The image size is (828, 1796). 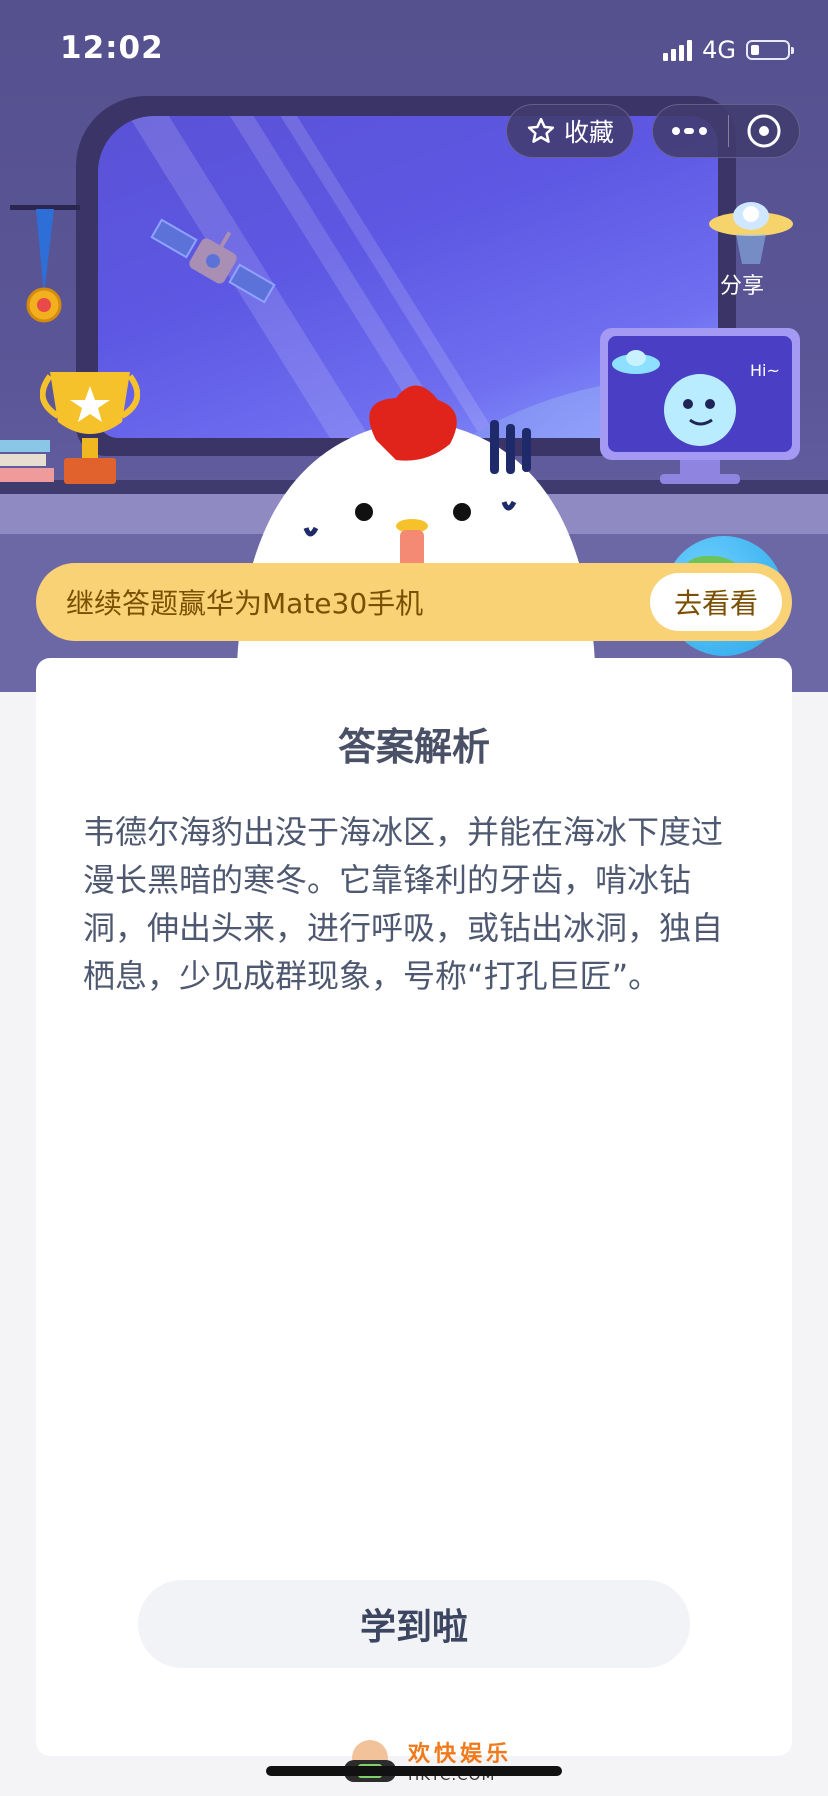 What do you see at coordinates (414, 1624) in the screenshot?
I see `learned-button: 学到啦` at bounding box center [414, 1624].